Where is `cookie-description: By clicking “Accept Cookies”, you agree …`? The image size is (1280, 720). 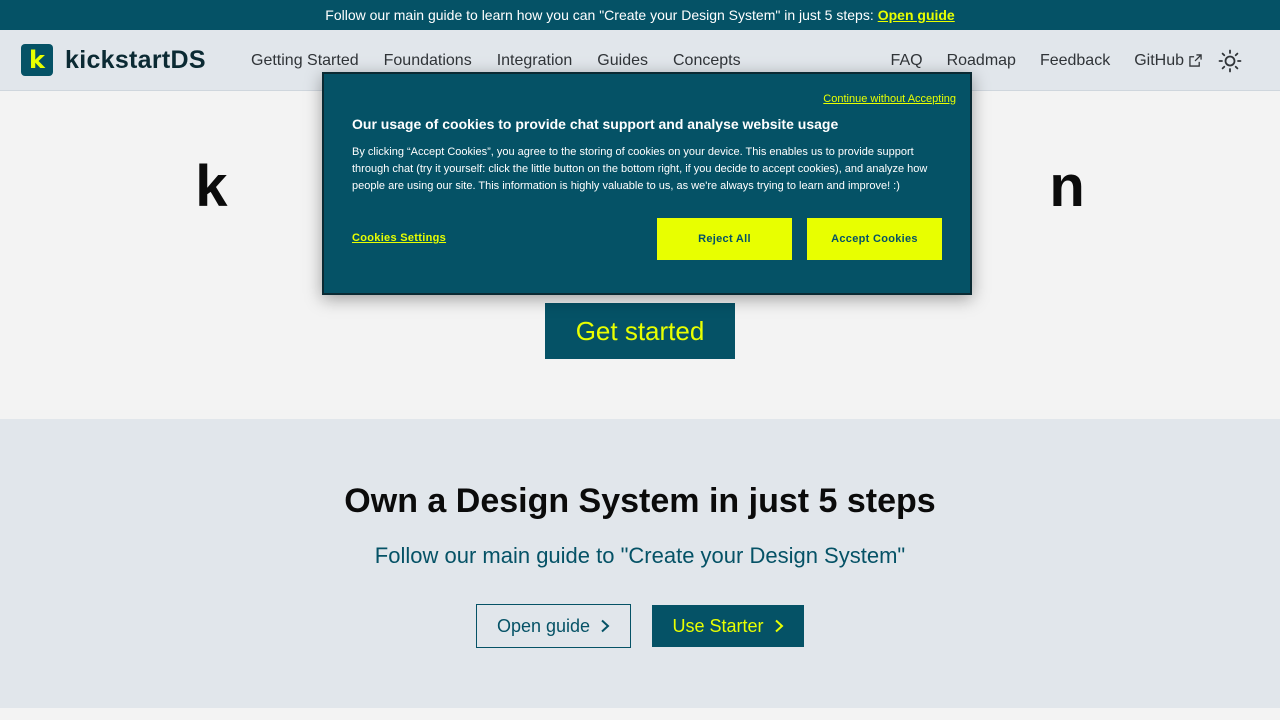
cookie-description: By clicking “Accept Cookies”, you agree … is located at coordinates (640, 169).